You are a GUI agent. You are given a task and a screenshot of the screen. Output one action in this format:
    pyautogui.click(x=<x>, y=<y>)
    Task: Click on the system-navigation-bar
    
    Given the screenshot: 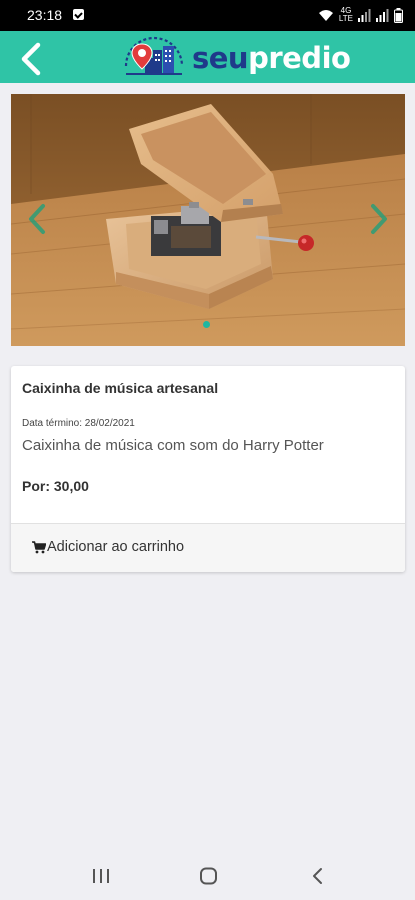 What is the action you would take?
    pyautogui.click(x=207, y=876)
    